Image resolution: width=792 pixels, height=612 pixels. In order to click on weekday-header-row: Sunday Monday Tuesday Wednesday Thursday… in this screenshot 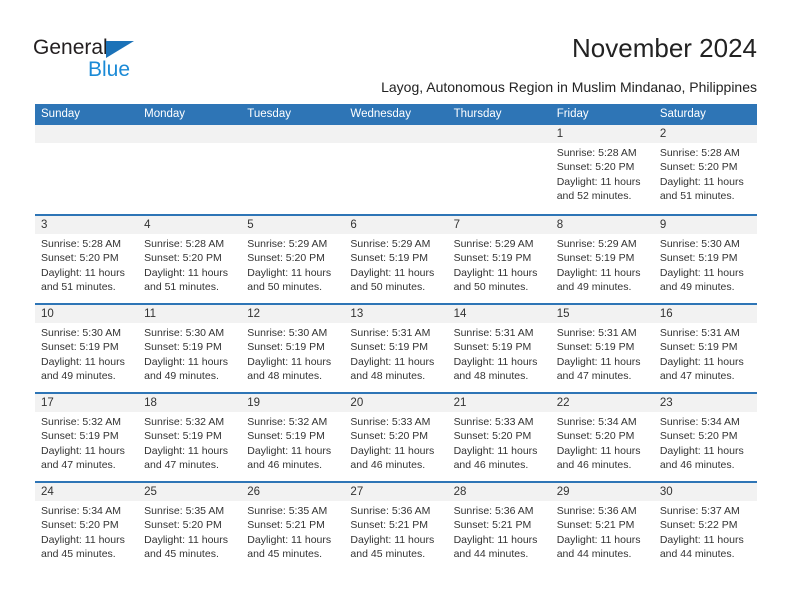, I will do `click(396, 114)`.